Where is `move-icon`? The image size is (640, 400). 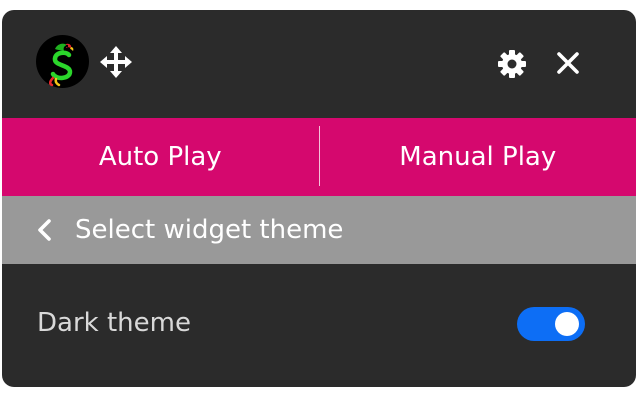 move-icon is located at coordinates (116, 62).